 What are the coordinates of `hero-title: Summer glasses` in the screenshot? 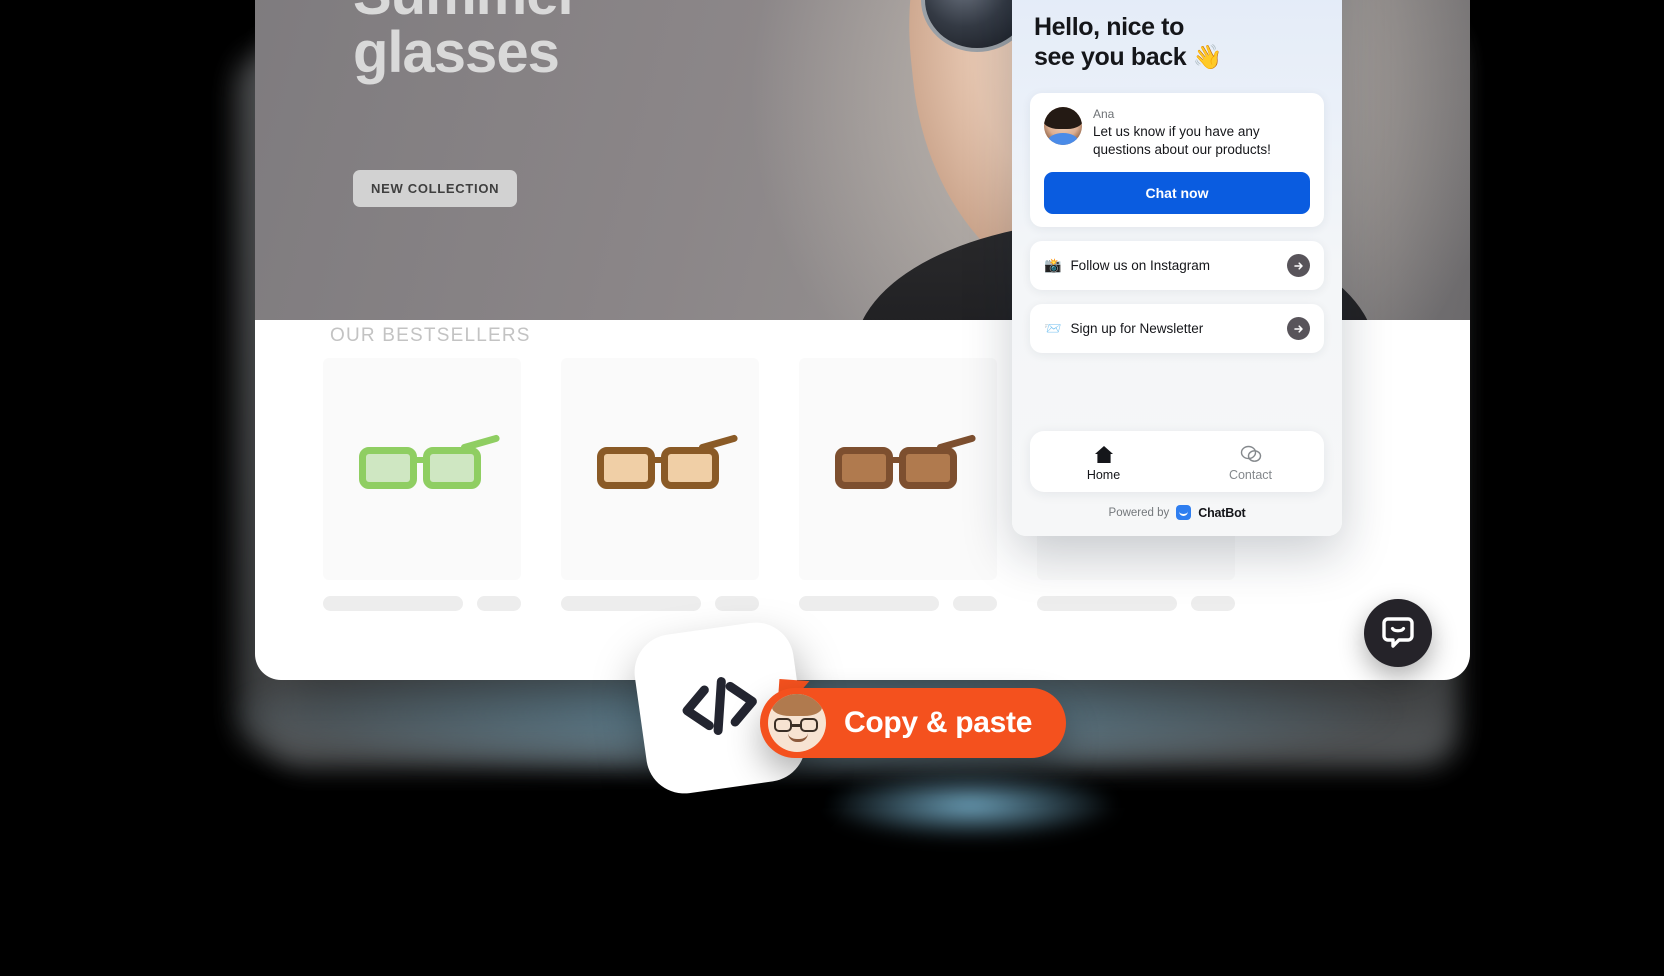 It's located at (466, 42).